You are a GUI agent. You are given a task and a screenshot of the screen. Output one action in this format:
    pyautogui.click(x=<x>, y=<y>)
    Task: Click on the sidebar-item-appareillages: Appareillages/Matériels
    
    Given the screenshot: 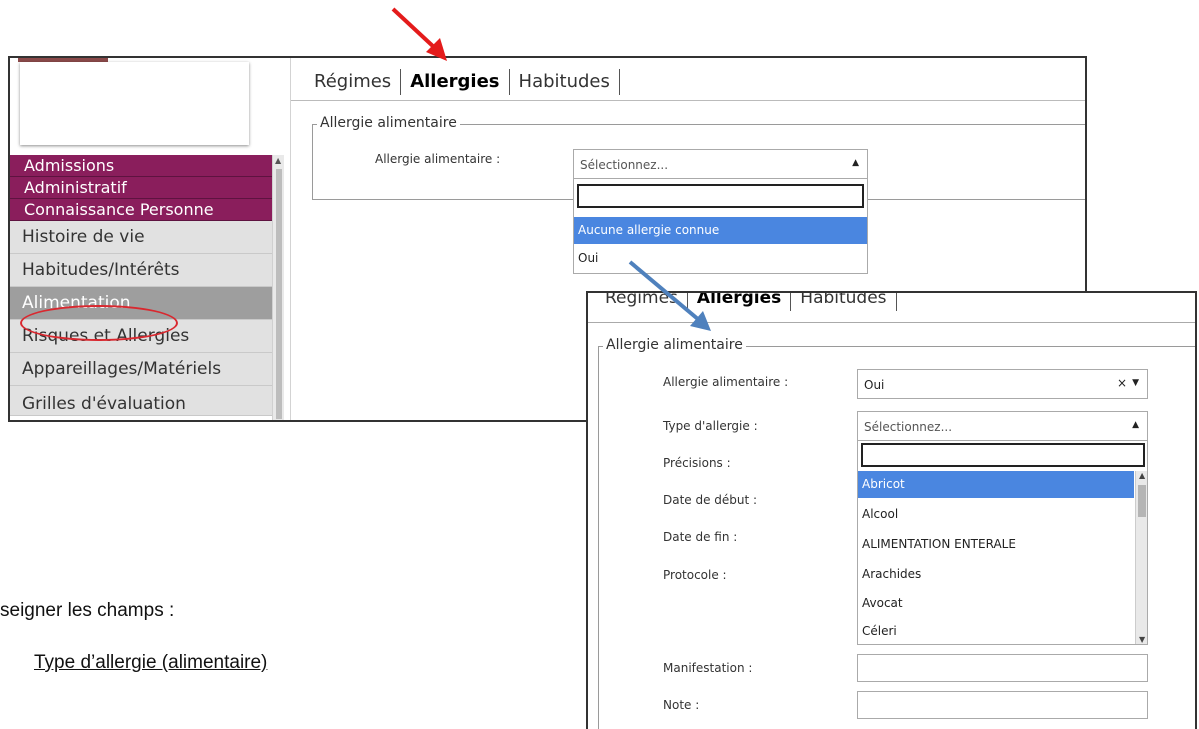 What is the action you would take?
    pyautogui.click(x=141, y=369)
    